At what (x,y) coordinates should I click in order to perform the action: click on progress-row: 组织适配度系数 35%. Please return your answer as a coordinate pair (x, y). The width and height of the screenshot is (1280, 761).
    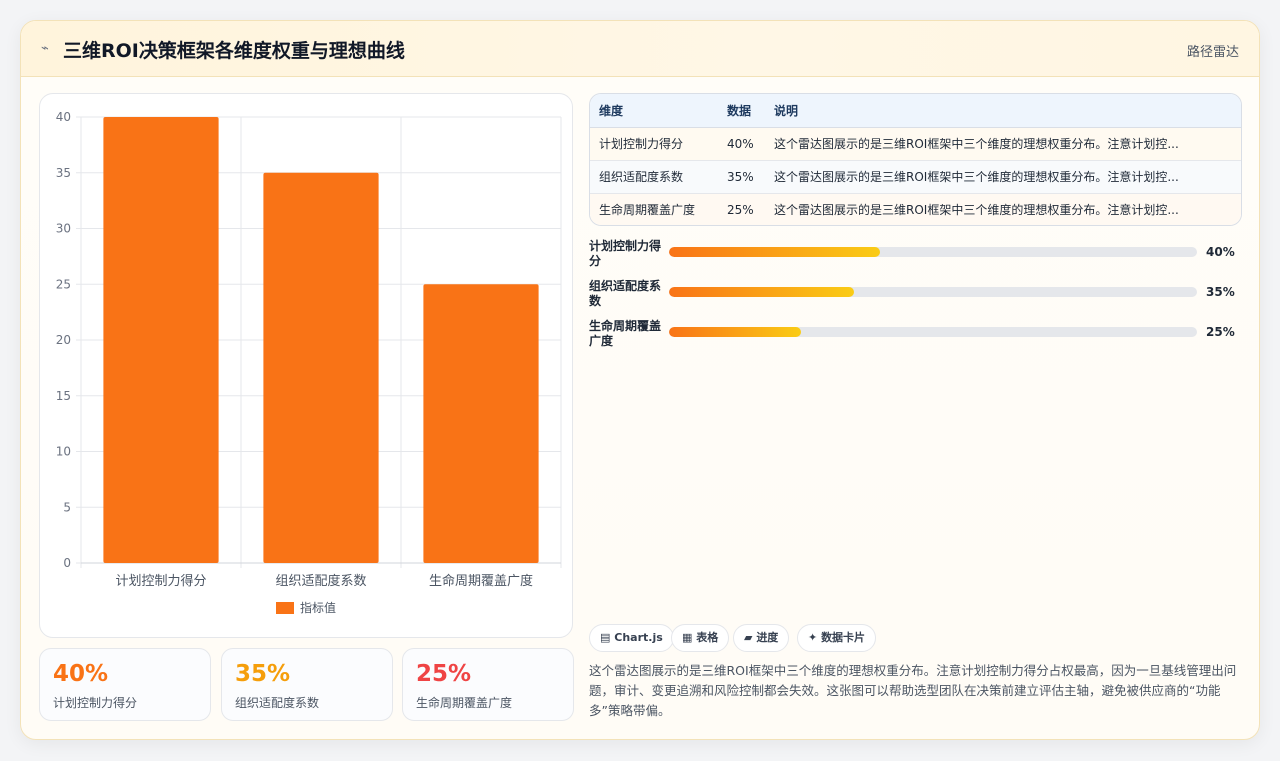
    Looking at the image, I should click on (920, 297).